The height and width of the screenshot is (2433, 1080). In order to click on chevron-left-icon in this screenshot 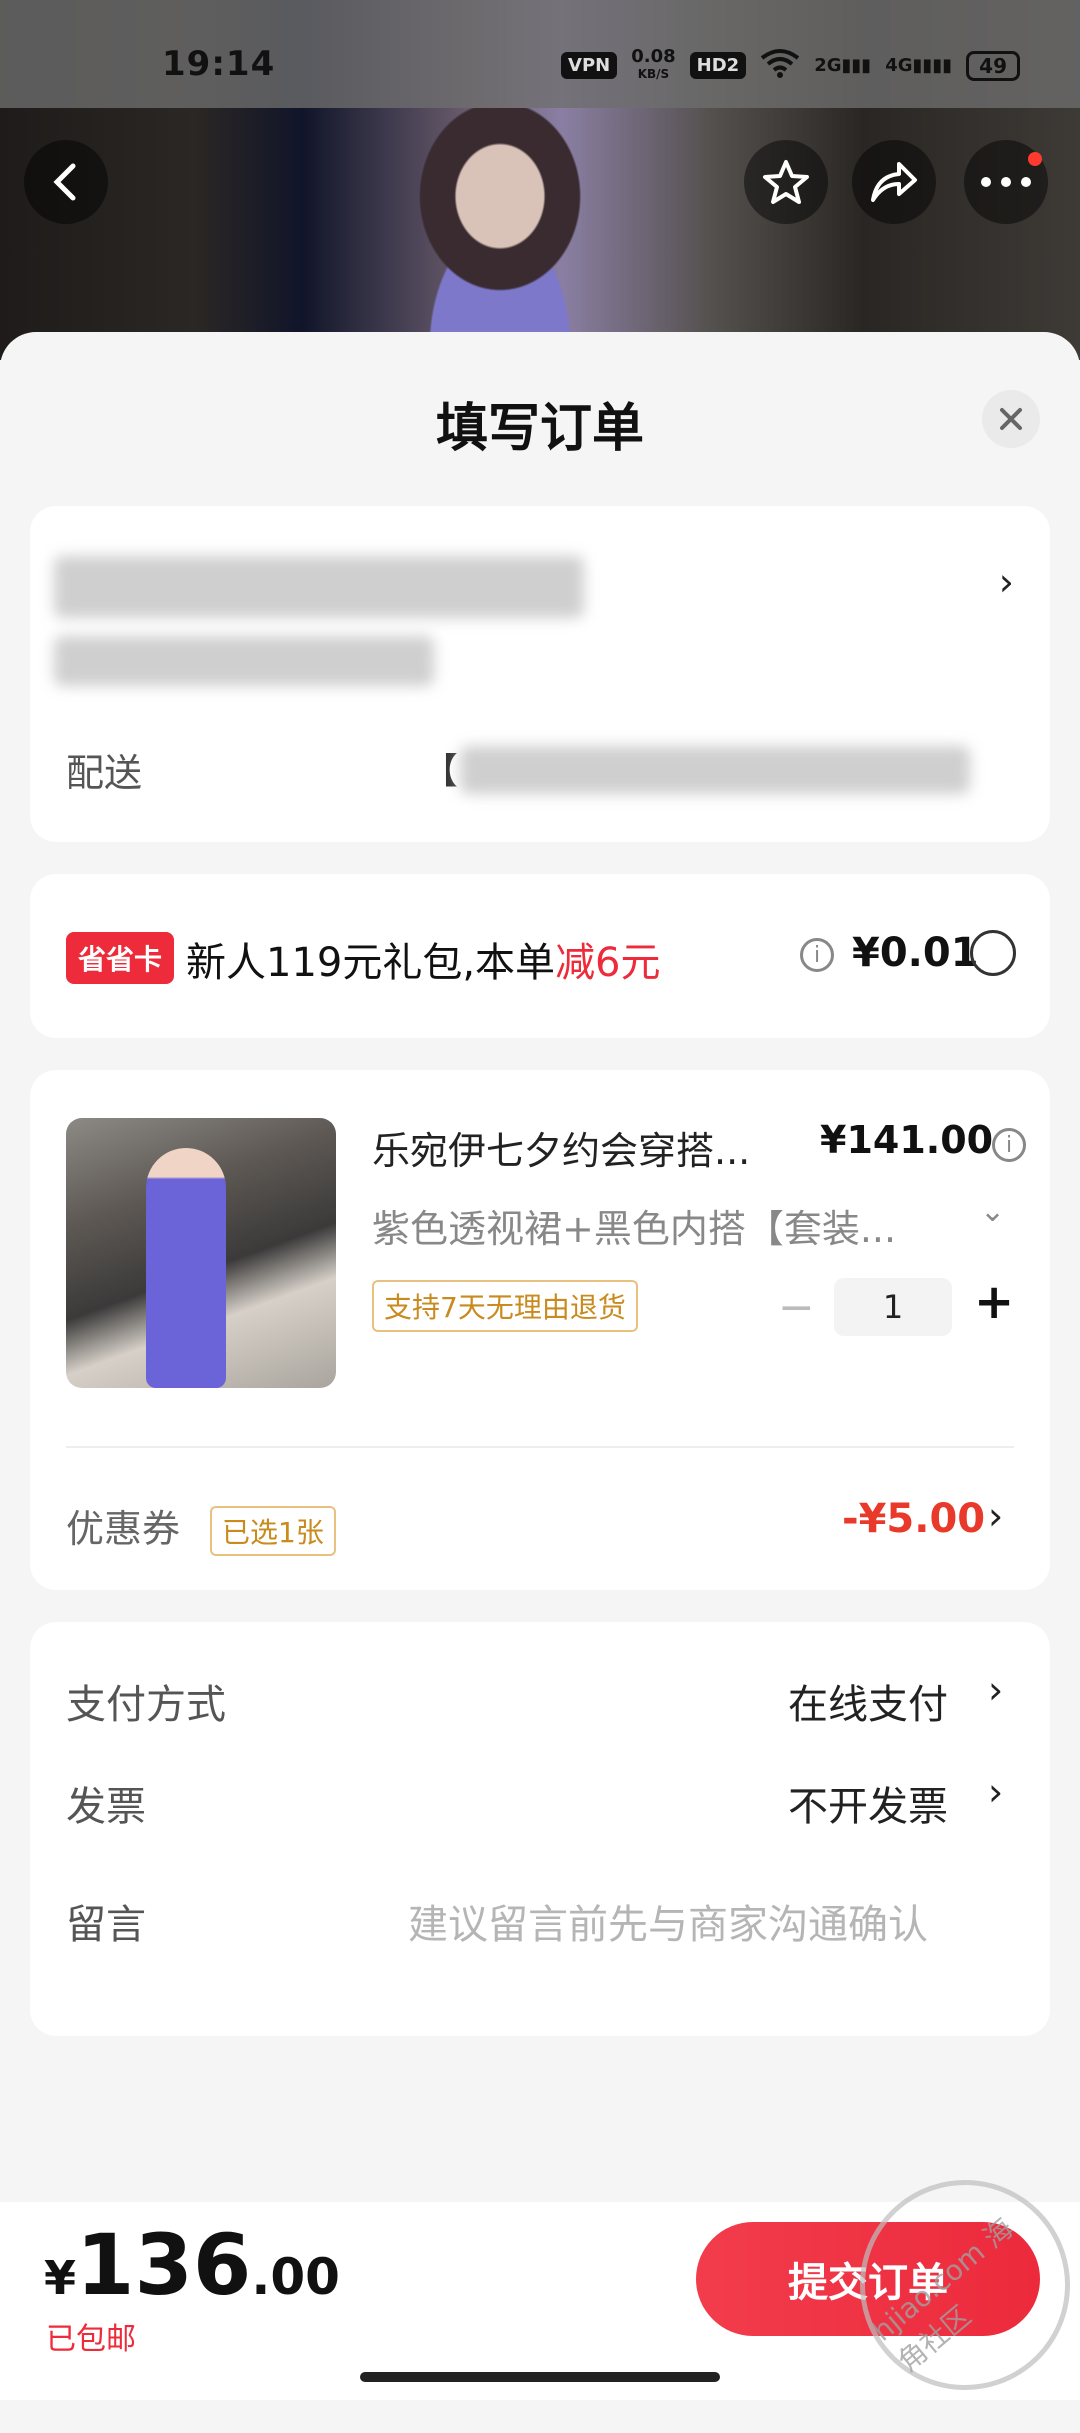, I will do `click(64, 182)`.